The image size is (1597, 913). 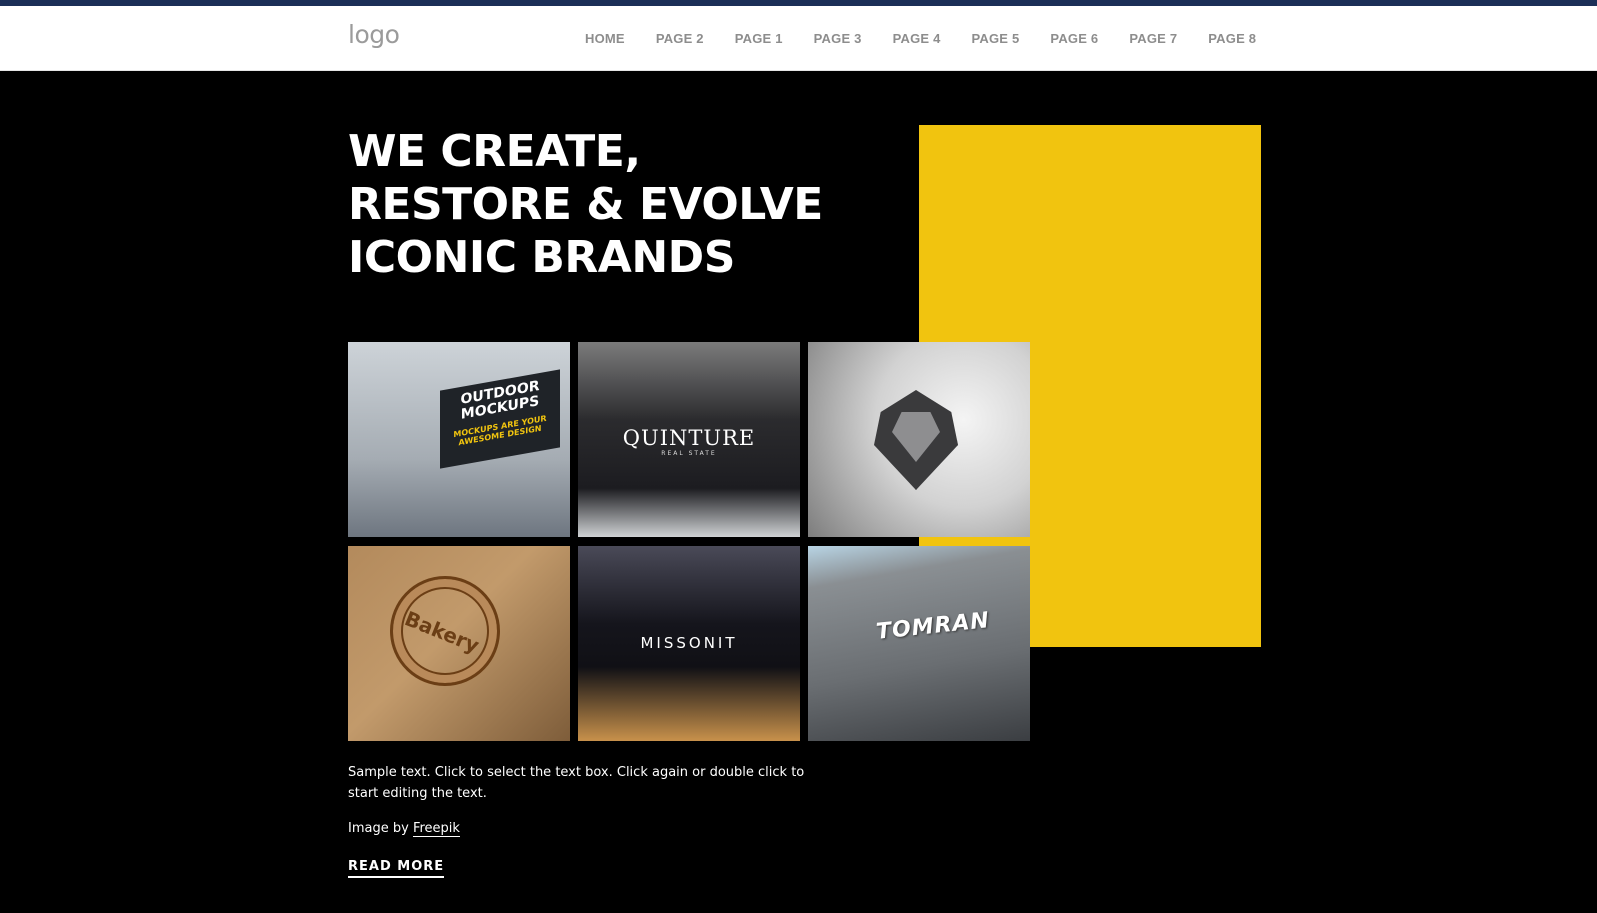 I want to click on gallery-image-lion-logo, so click(x=919, y=439).